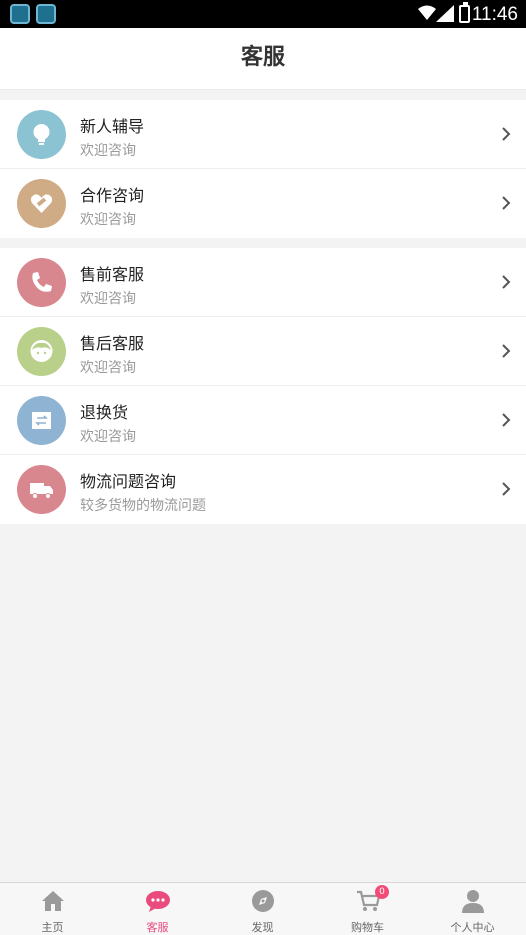 The image size is (526, 935). I want to click on tab-discover: 发现, so click(262, 909).